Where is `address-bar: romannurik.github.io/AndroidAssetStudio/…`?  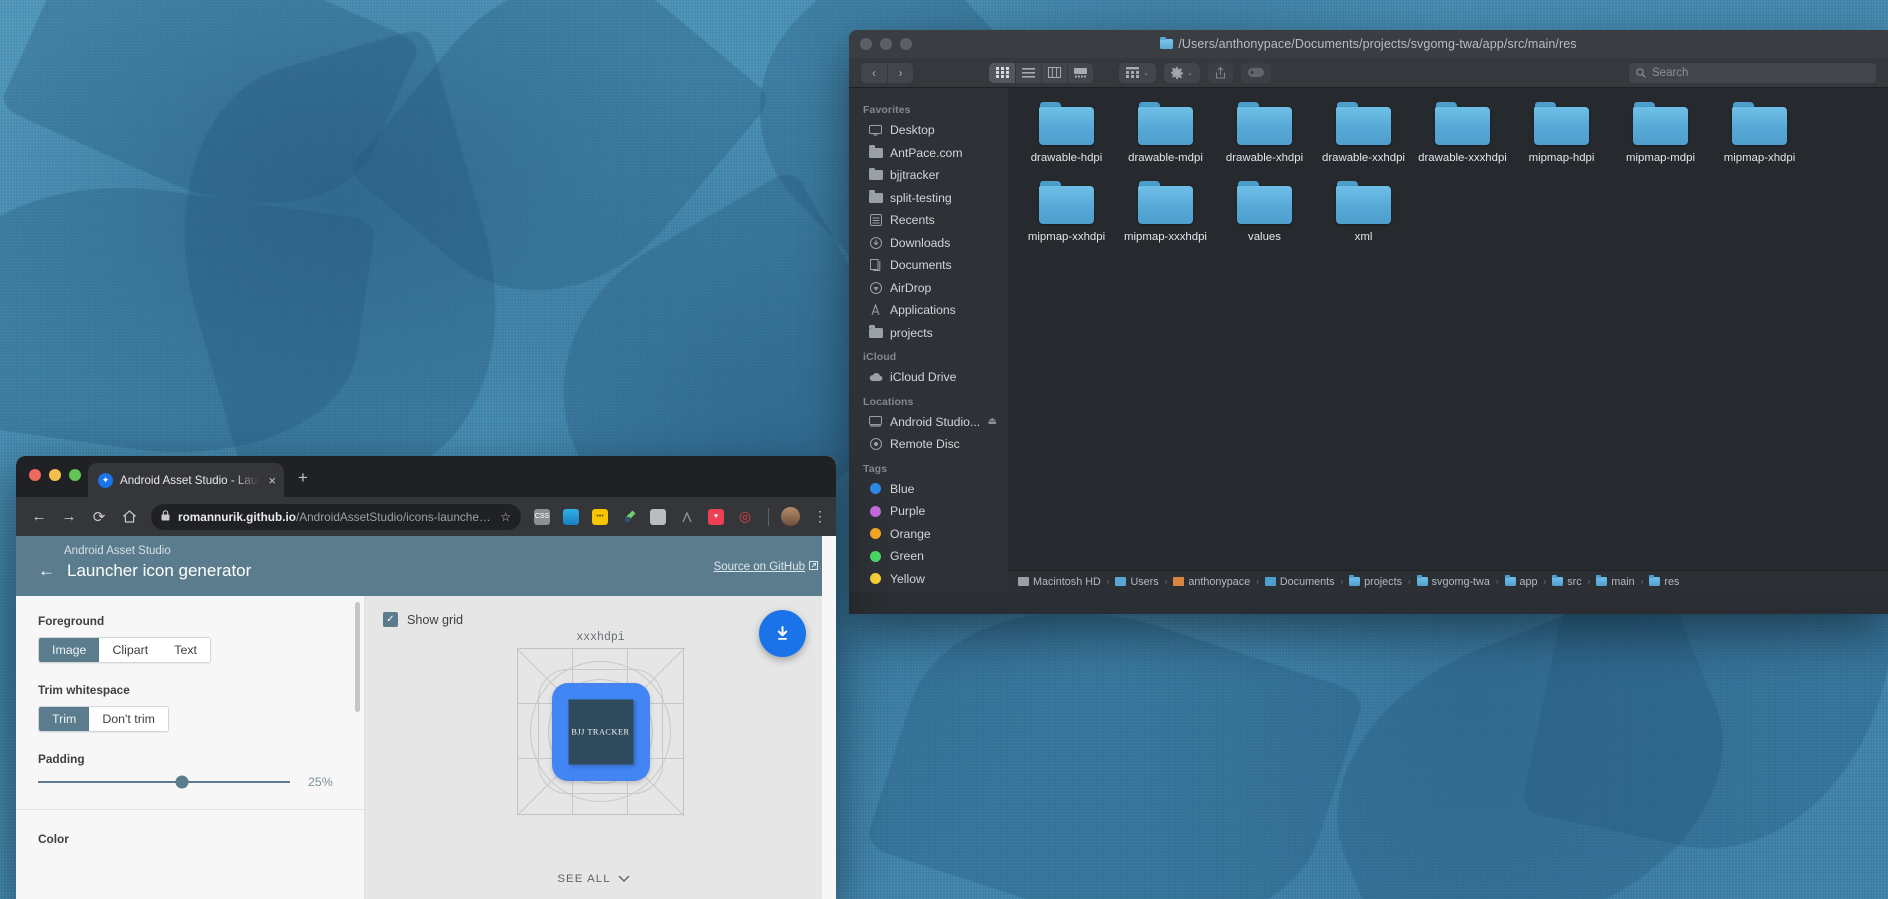 address-bar: romannurik.github.io/AndroidAssetStudio/… is located at coordinates (336, 516).